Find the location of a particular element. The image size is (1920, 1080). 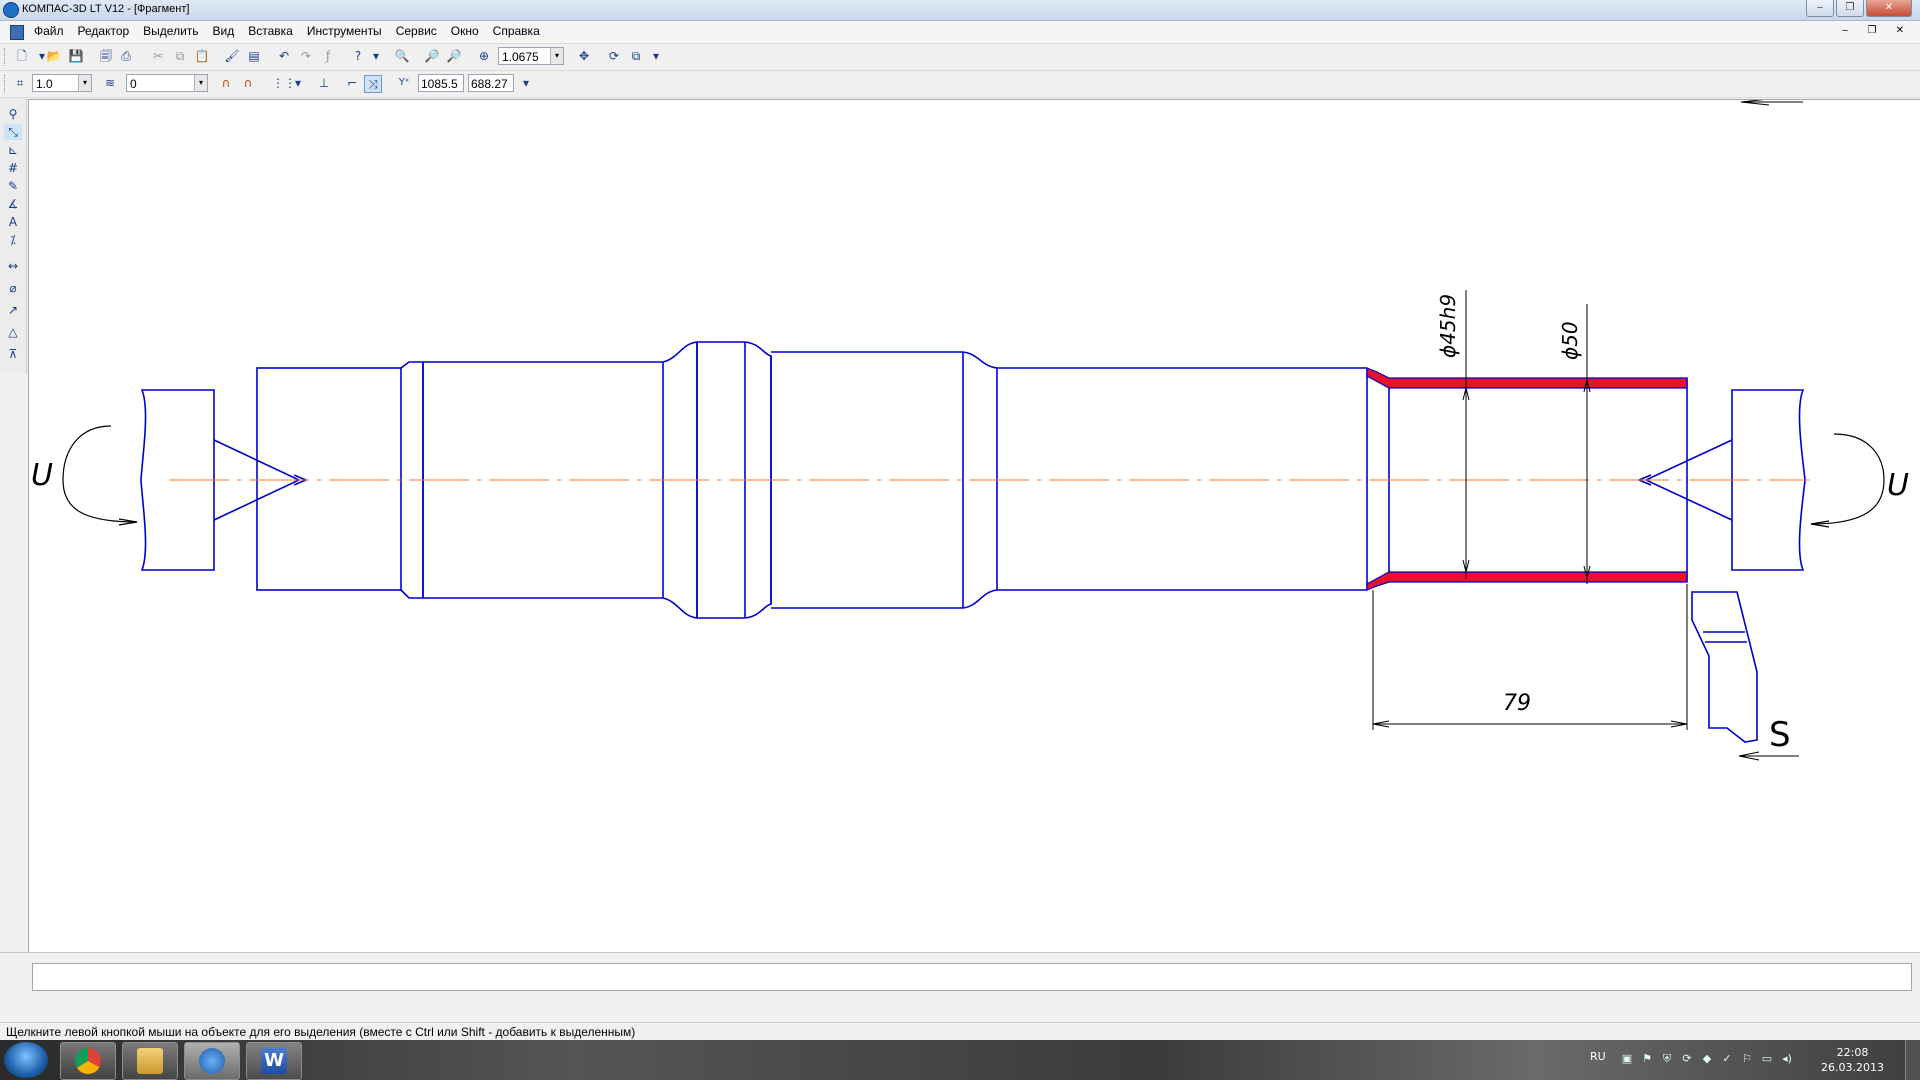

snap-magnet-2-icon: ∩ is located at coordinates (248, 83).